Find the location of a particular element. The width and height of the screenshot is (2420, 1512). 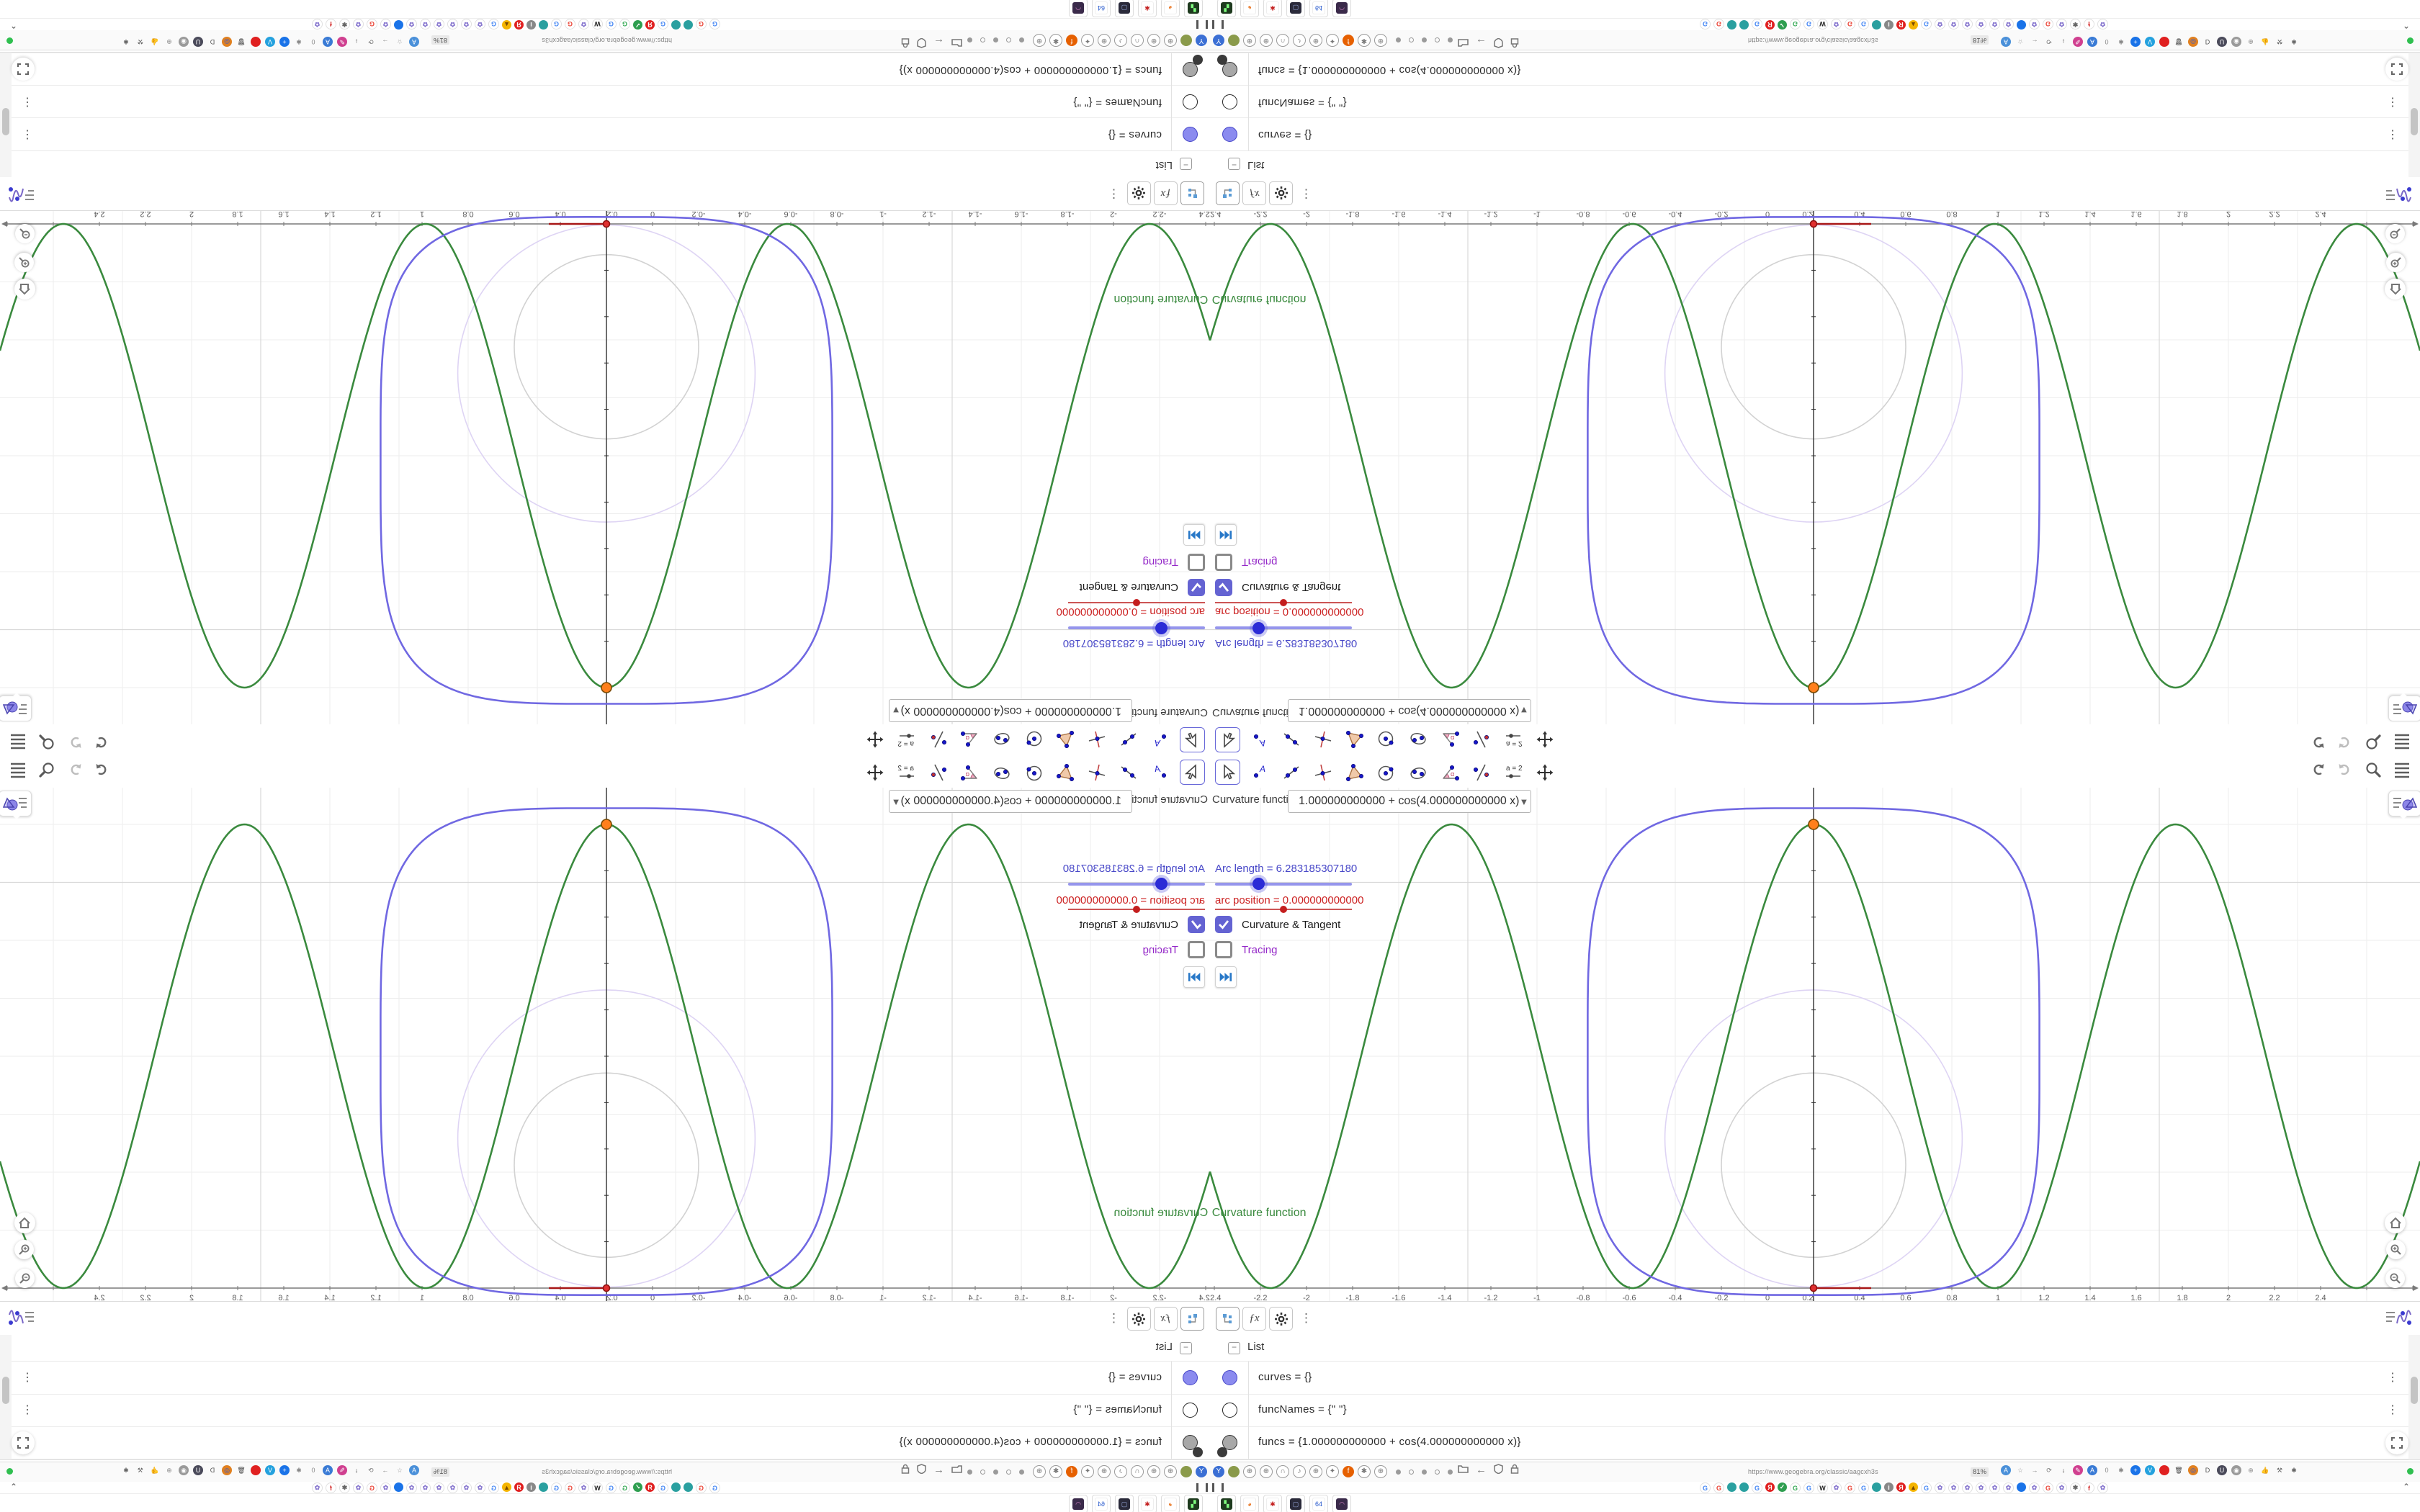

tool-button-circle is located at coordinates (1034, 772).